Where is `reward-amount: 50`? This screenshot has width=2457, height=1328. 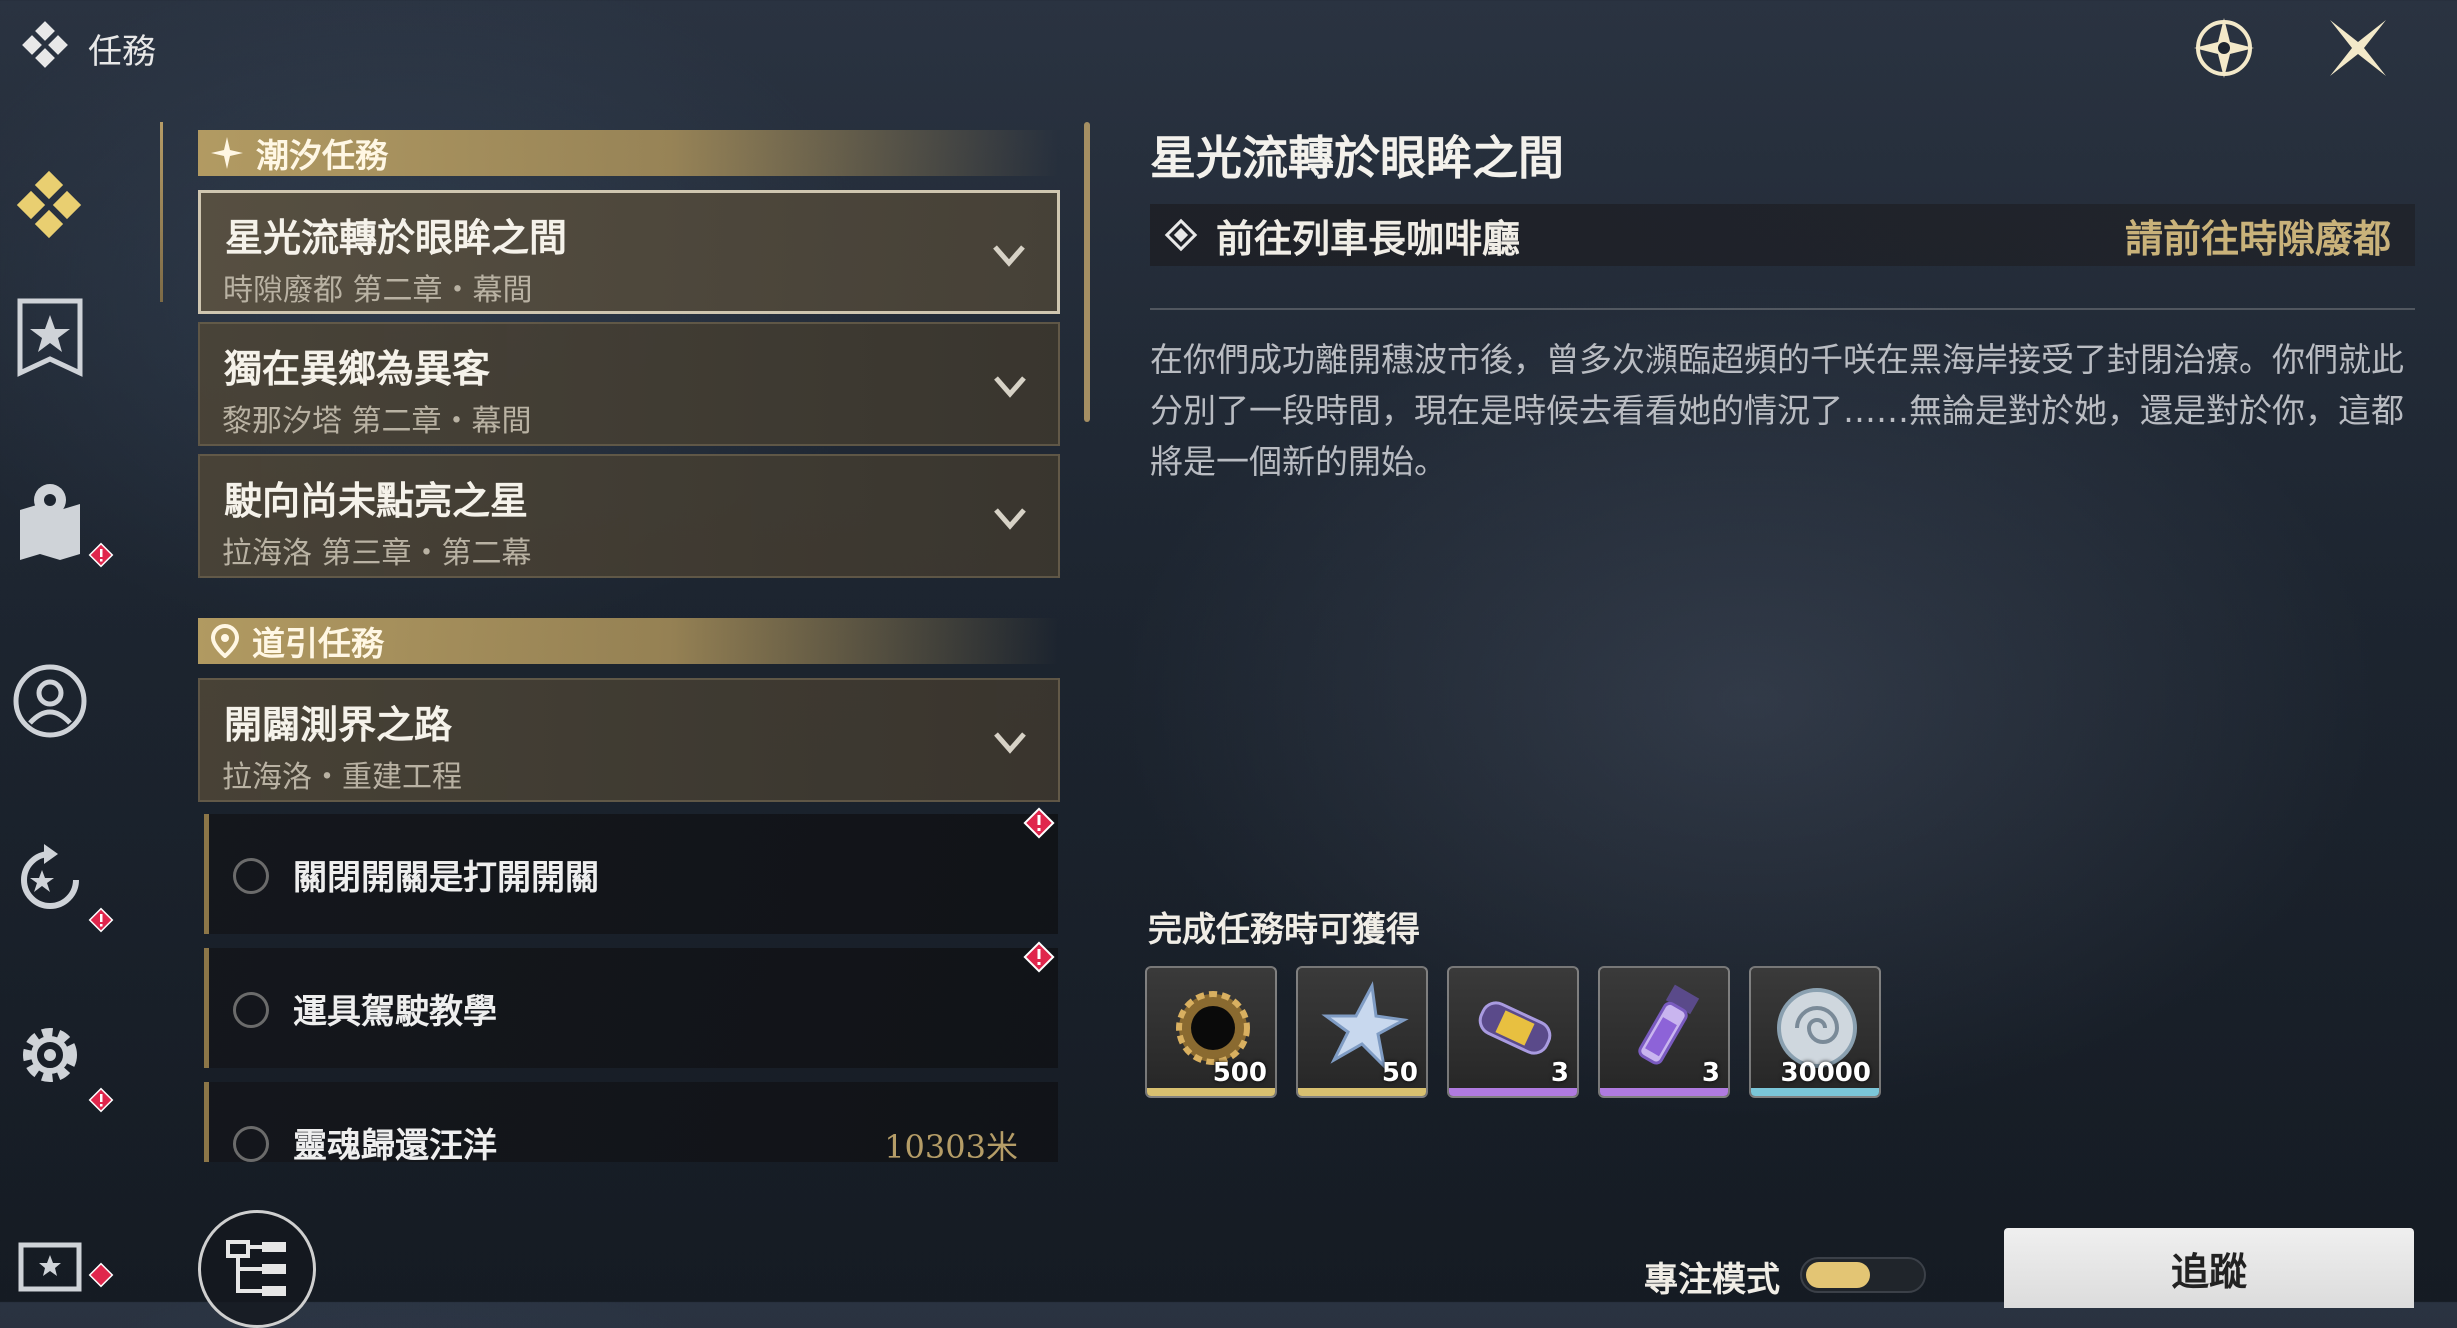 reward-amount: 50 is located at coordinates (1399, 1073).